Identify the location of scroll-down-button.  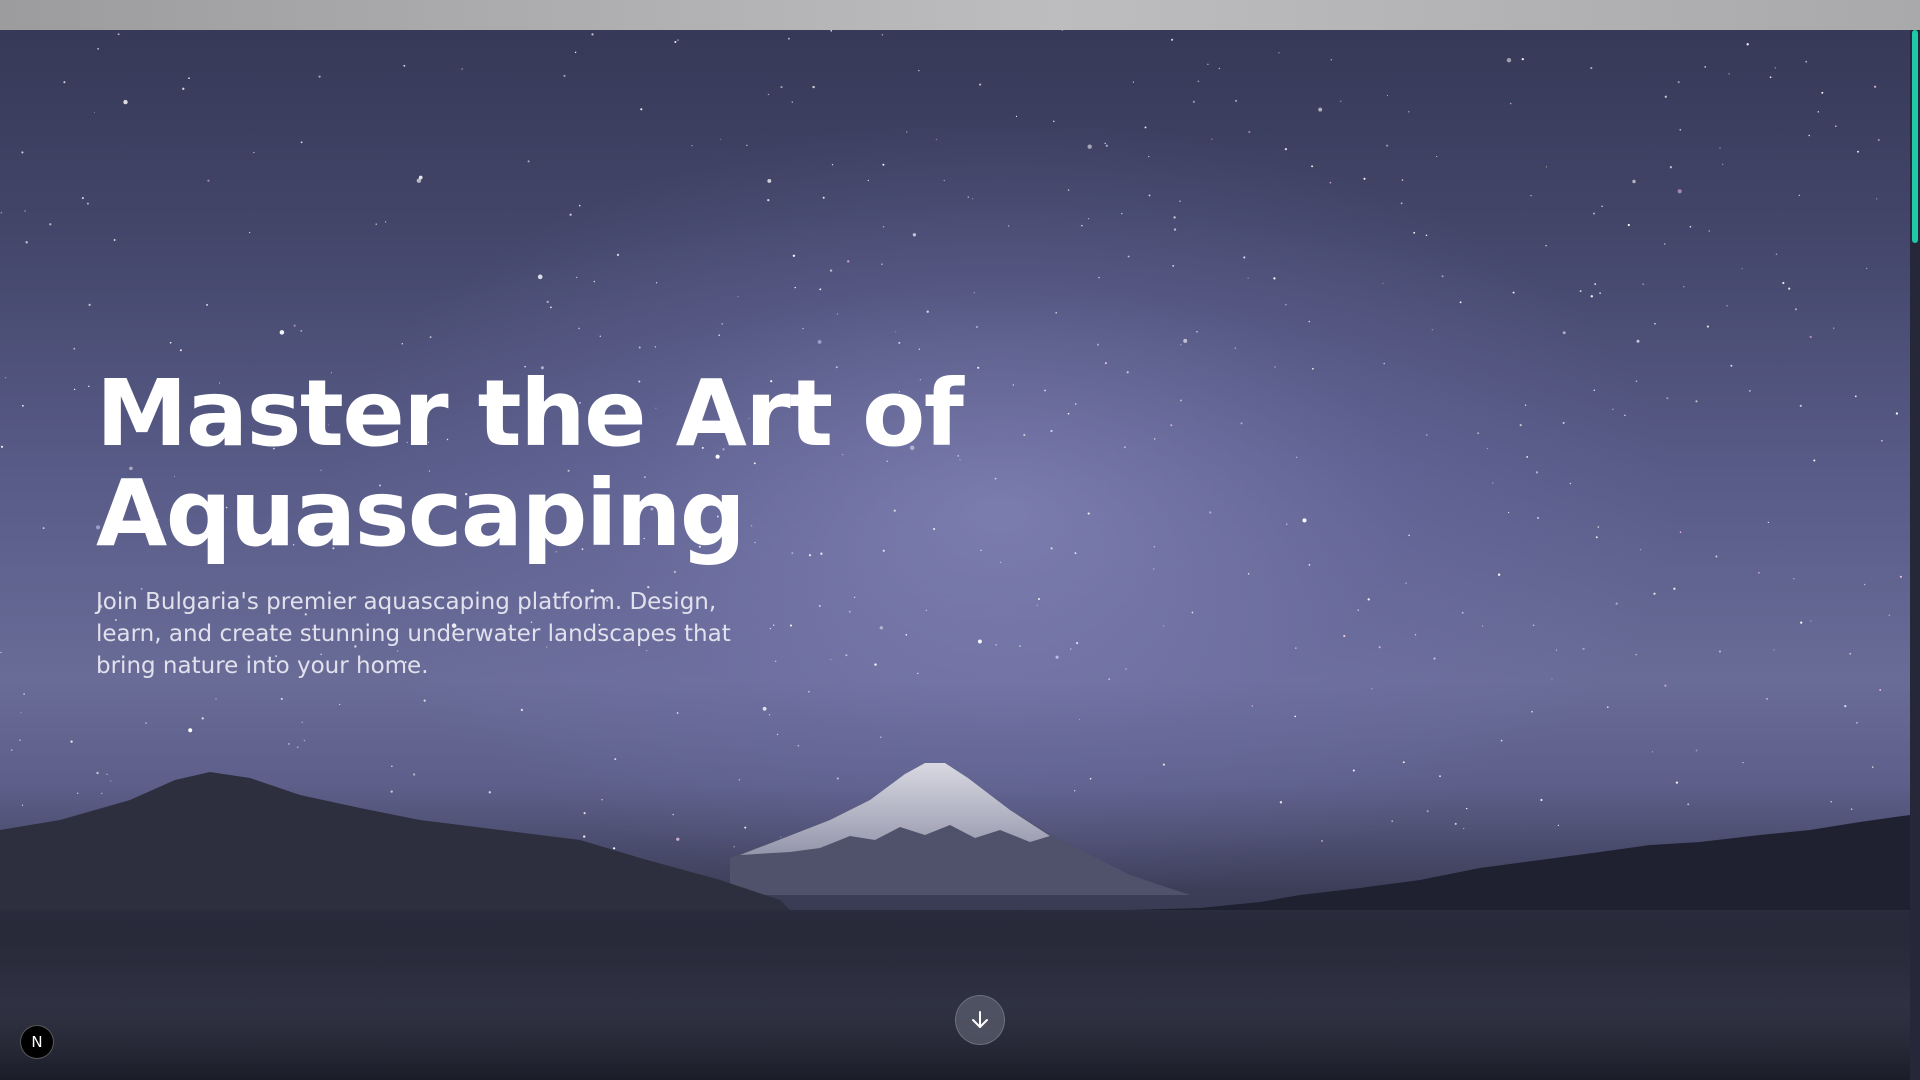
(980, 1020).